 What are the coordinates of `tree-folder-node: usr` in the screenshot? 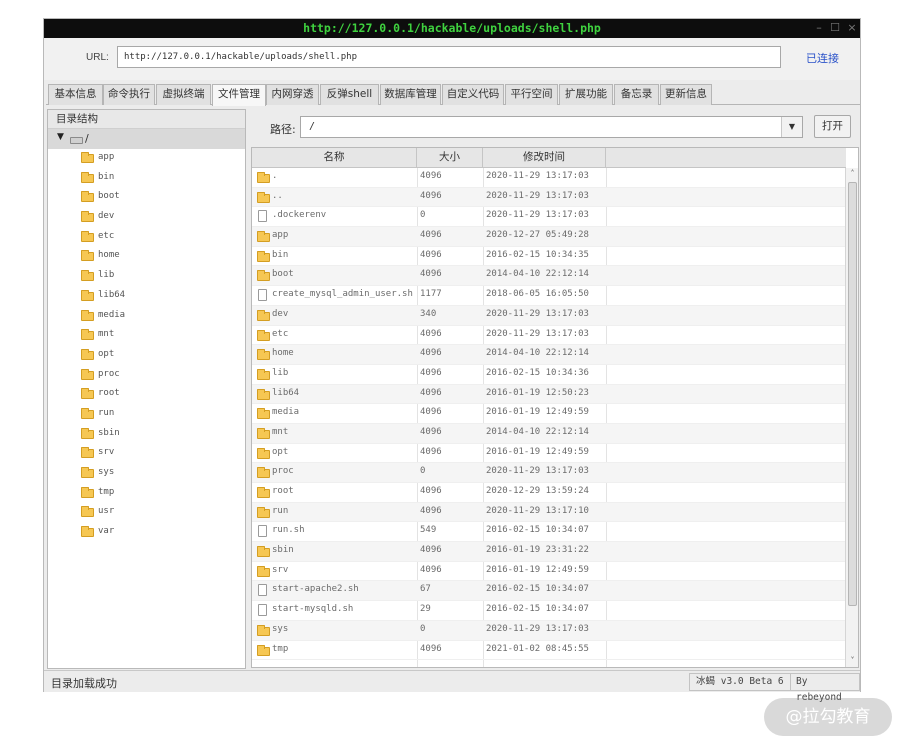 It's located at (146, 513).